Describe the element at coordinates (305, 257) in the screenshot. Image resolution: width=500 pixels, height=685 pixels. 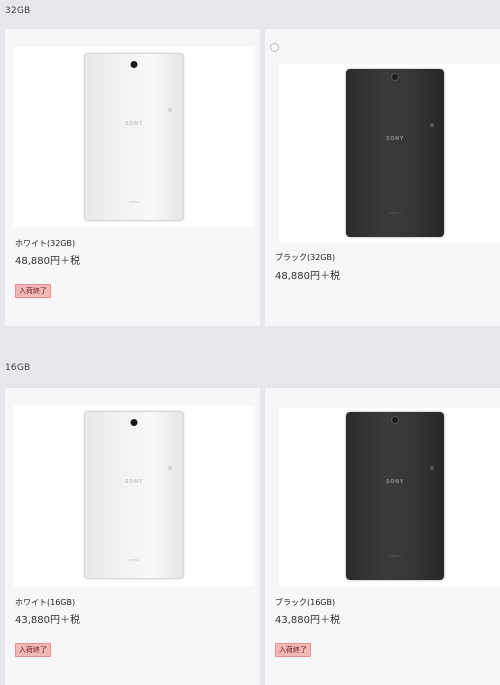
I see `product-name: ブラック(32GB)` at that location.